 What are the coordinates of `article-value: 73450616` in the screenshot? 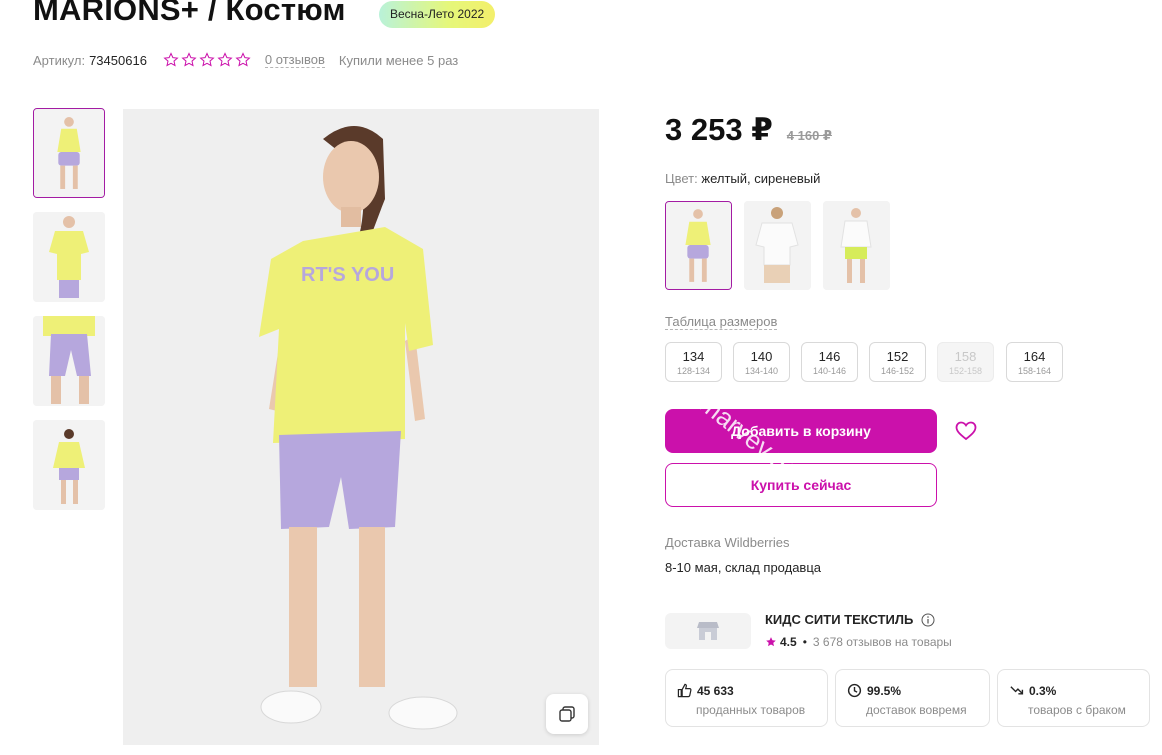 It's located at (118, 60).